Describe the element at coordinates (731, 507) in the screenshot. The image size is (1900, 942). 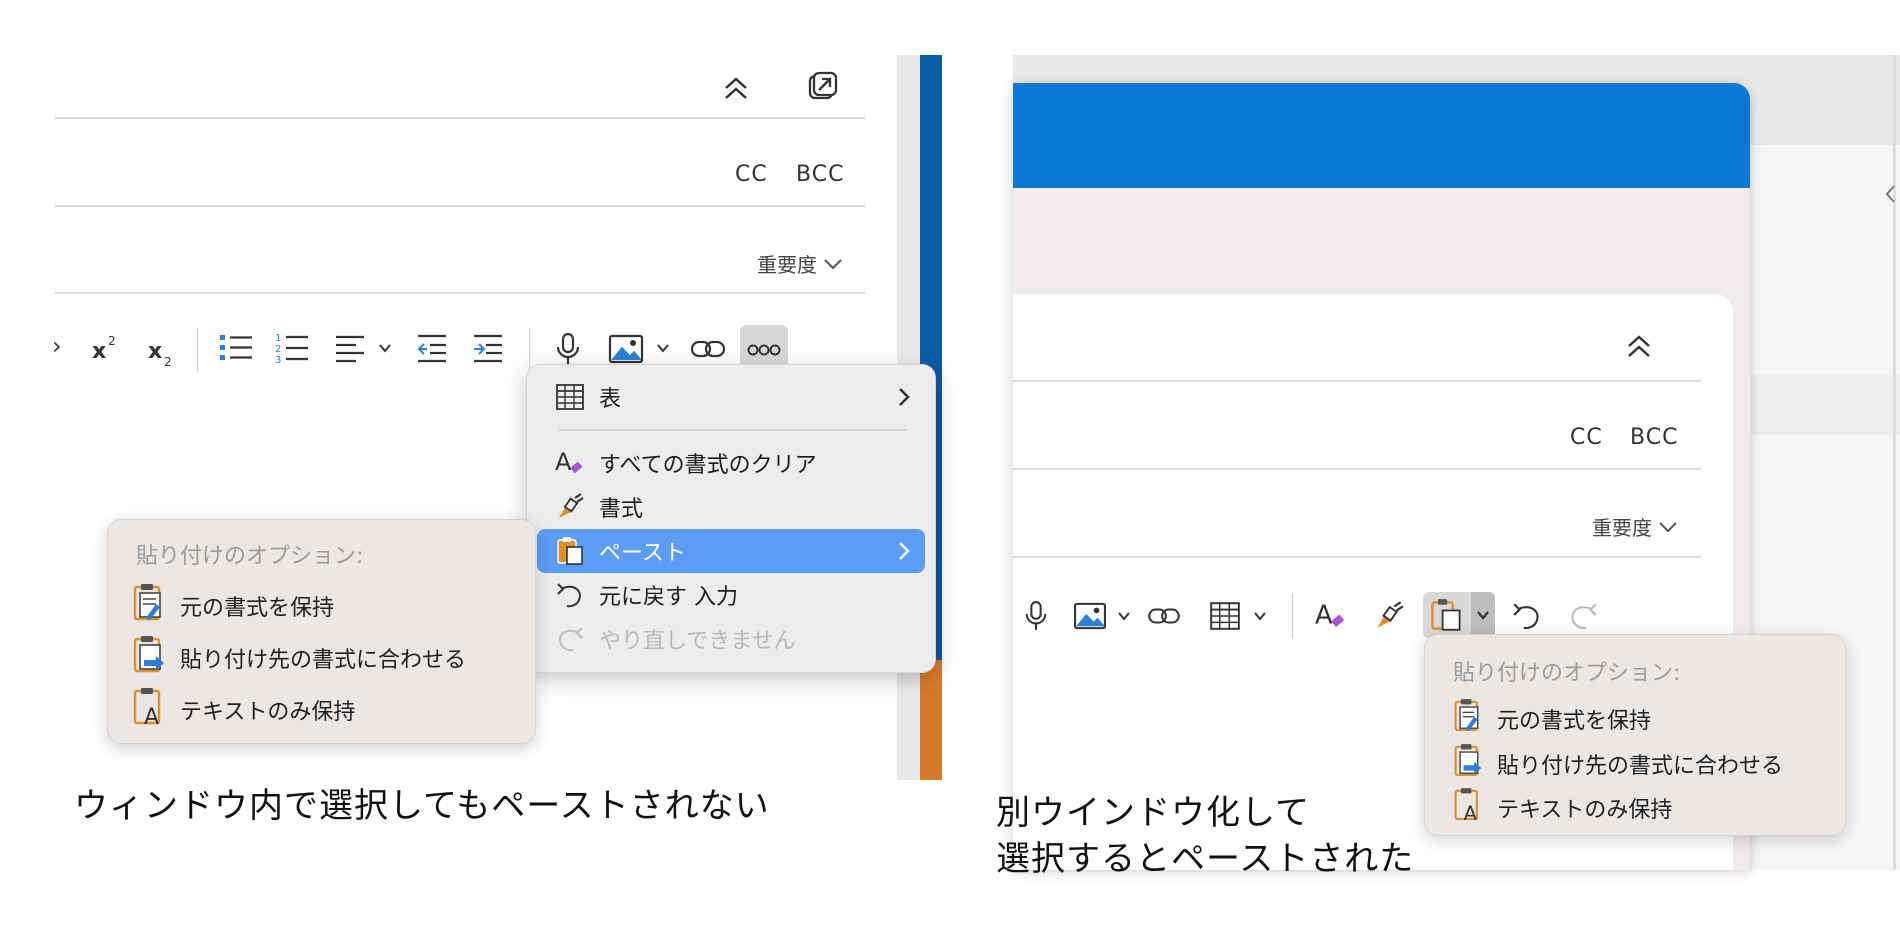
I see `menu-item-format-painter: 書式` at that location.